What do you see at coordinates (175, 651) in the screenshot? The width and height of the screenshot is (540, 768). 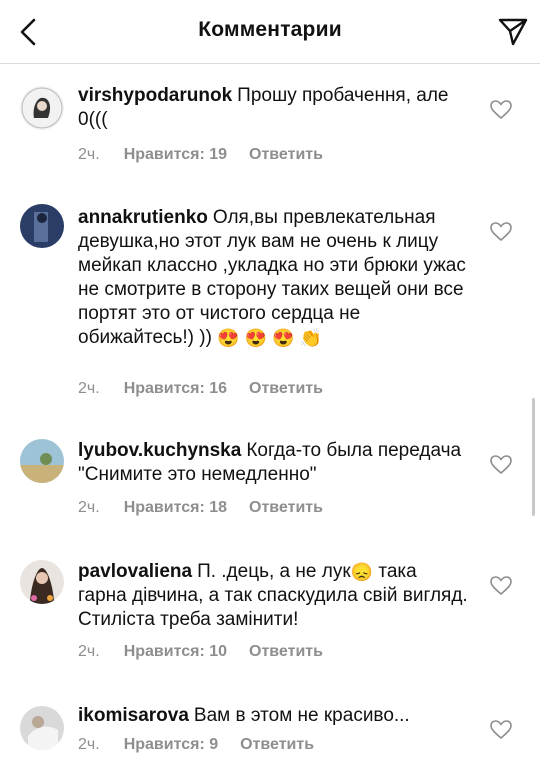 I see `likes-count: Нравится: 10` at bounding box center [175, 651].